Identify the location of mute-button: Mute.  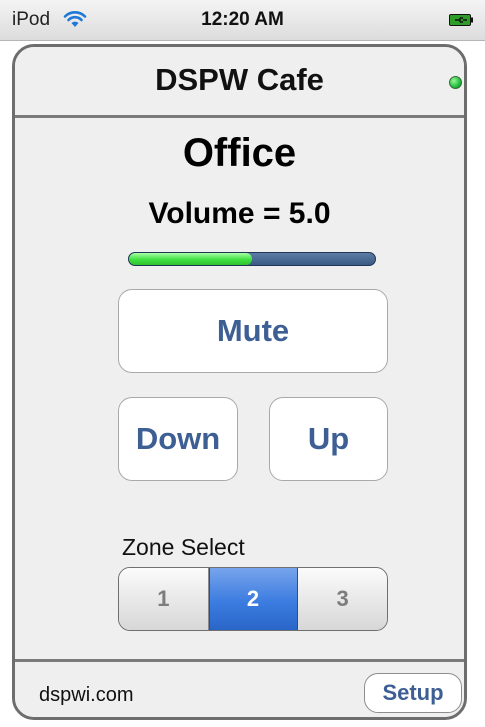
(253, 331).